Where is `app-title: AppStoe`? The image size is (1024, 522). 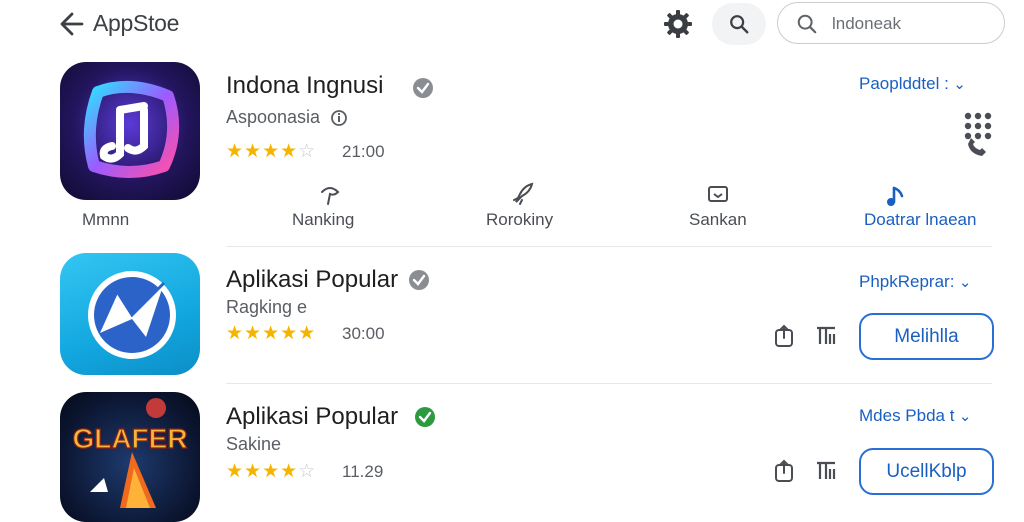 app-title: AppStoe is located at coordinates (136, 23).